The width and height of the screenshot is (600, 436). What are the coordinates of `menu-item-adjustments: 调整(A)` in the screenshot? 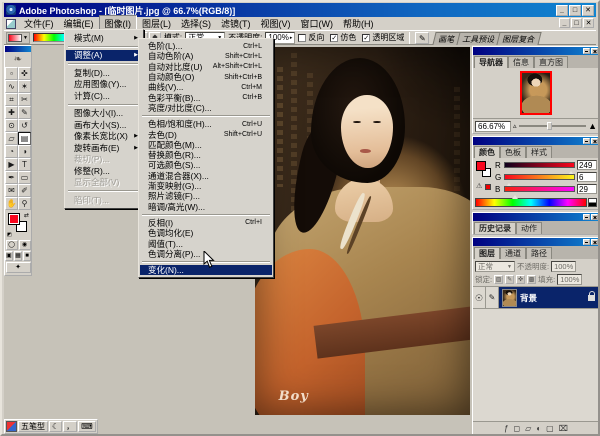 It's located at (104, 55).